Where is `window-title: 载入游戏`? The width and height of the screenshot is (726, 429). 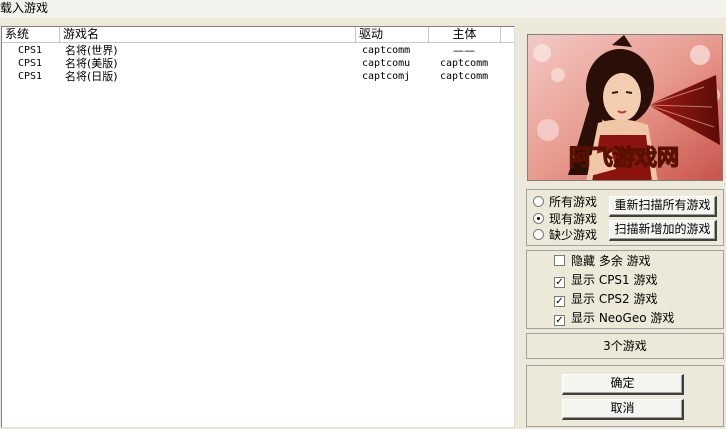 window-title: 载入游戏 is located at coordinates (24, 8).